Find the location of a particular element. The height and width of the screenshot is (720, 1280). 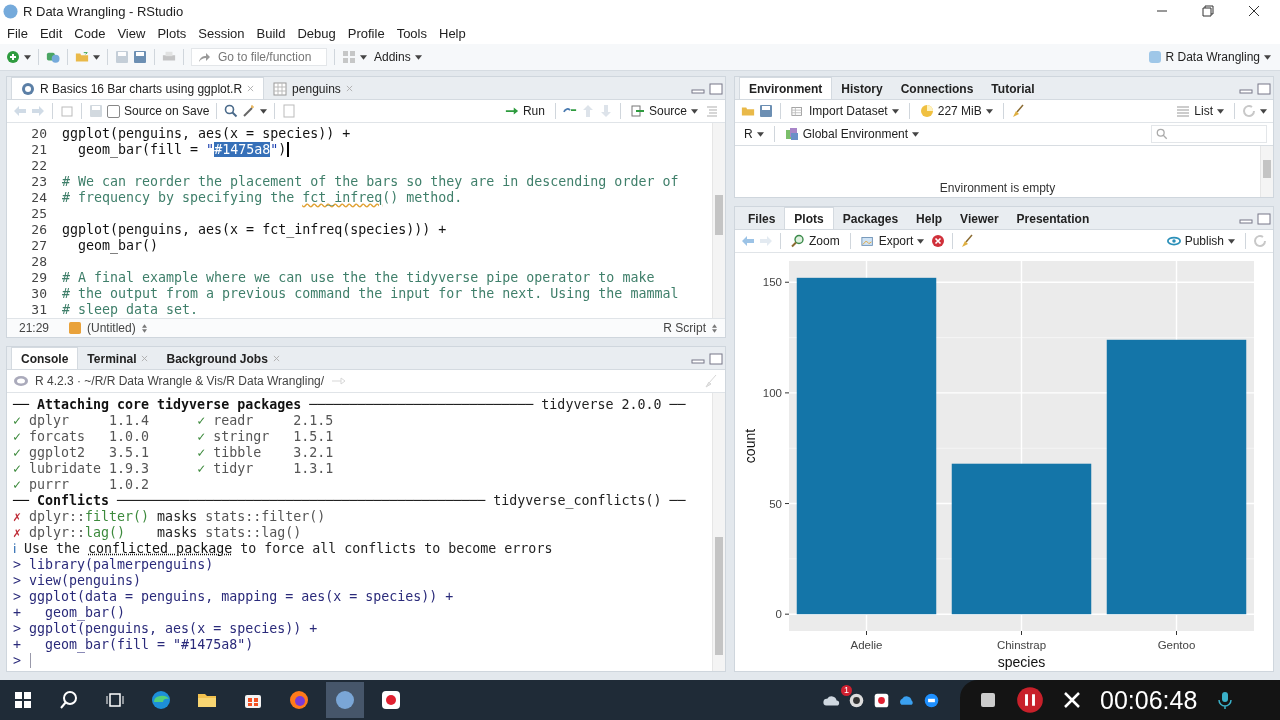

project-icon is located at coordinates (53, 57).